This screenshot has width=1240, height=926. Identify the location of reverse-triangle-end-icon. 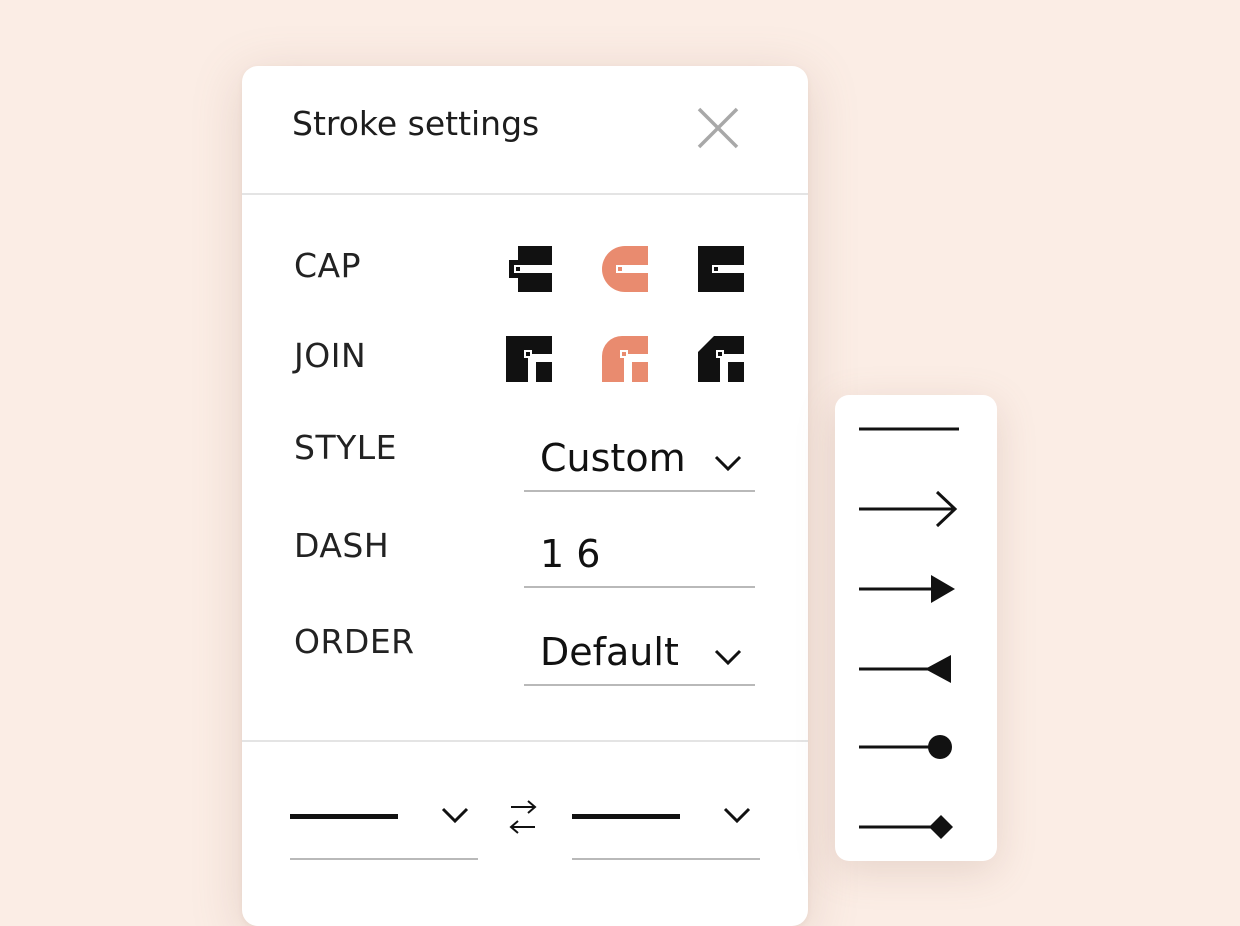
(909, 669).